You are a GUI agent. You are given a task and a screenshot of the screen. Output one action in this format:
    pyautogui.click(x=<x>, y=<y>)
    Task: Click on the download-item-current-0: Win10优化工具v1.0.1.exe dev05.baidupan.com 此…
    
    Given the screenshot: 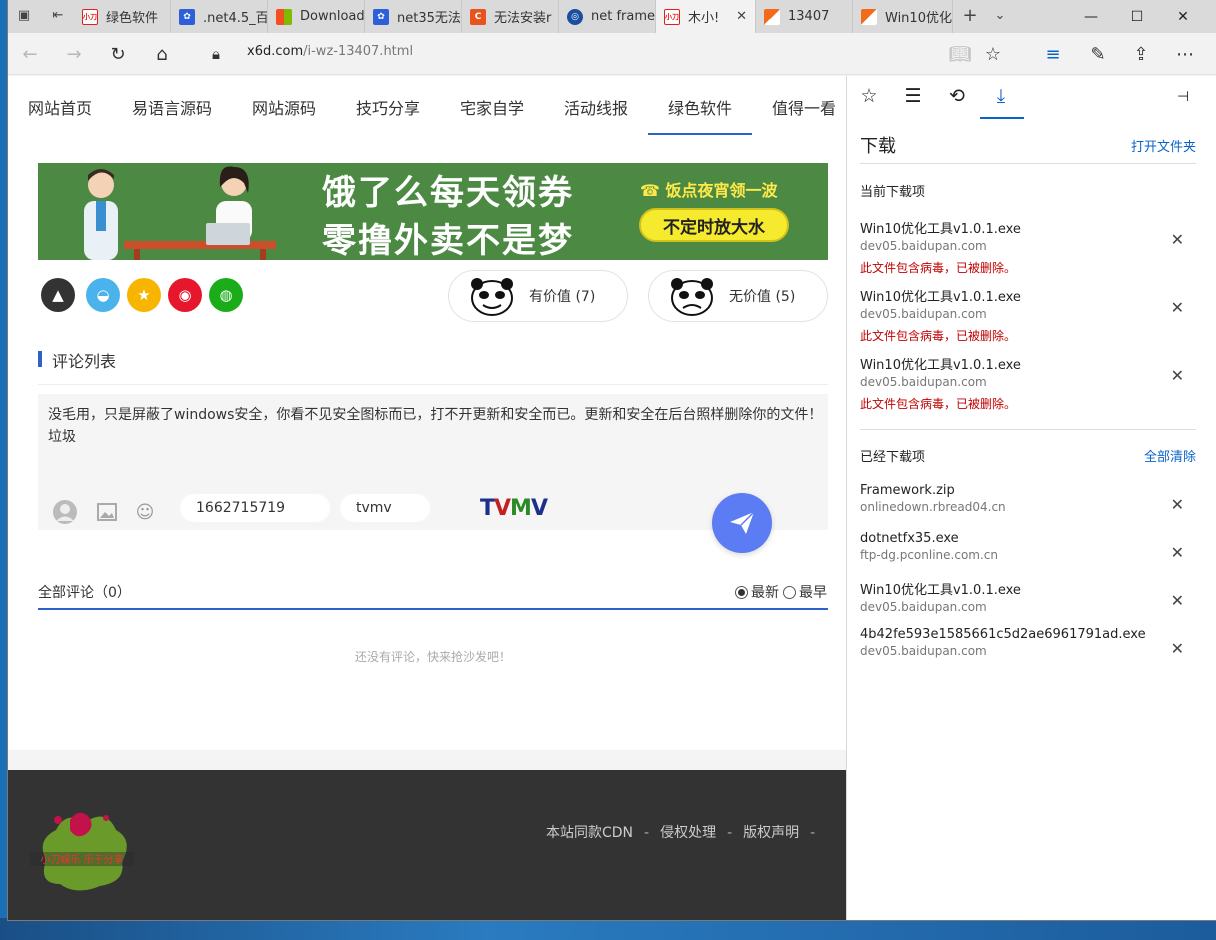 What is the action you would take?
    pyautogui.click(x=1028, y=247)
    